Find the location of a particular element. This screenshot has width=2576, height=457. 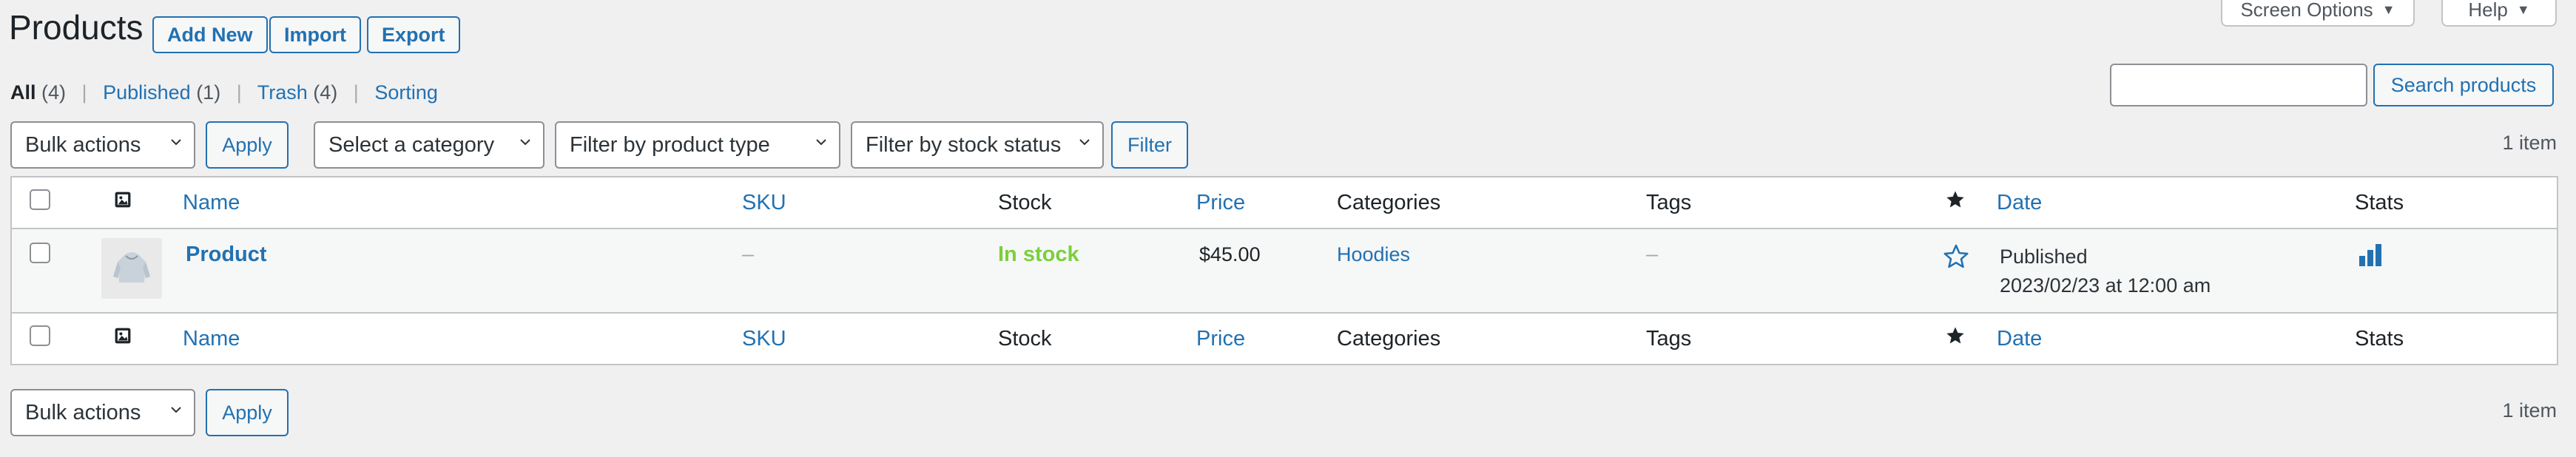

row-featured-cell is located at coordinates (1966, 270).